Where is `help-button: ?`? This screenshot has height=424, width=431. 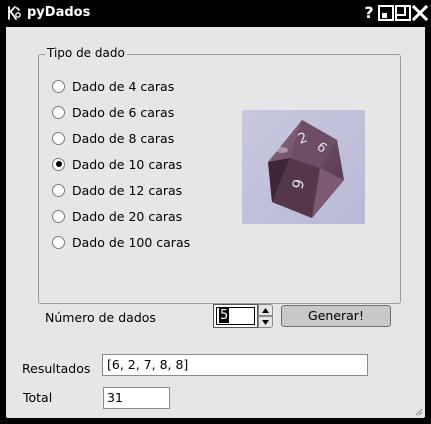 help-button: ? is located at coordinates (369, 13).